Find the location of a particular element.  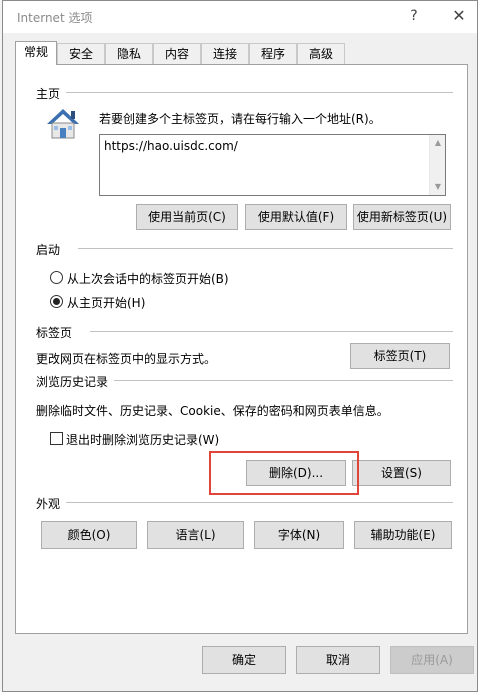

window-title: Internet 选项 is located at coordinates (55, 18).